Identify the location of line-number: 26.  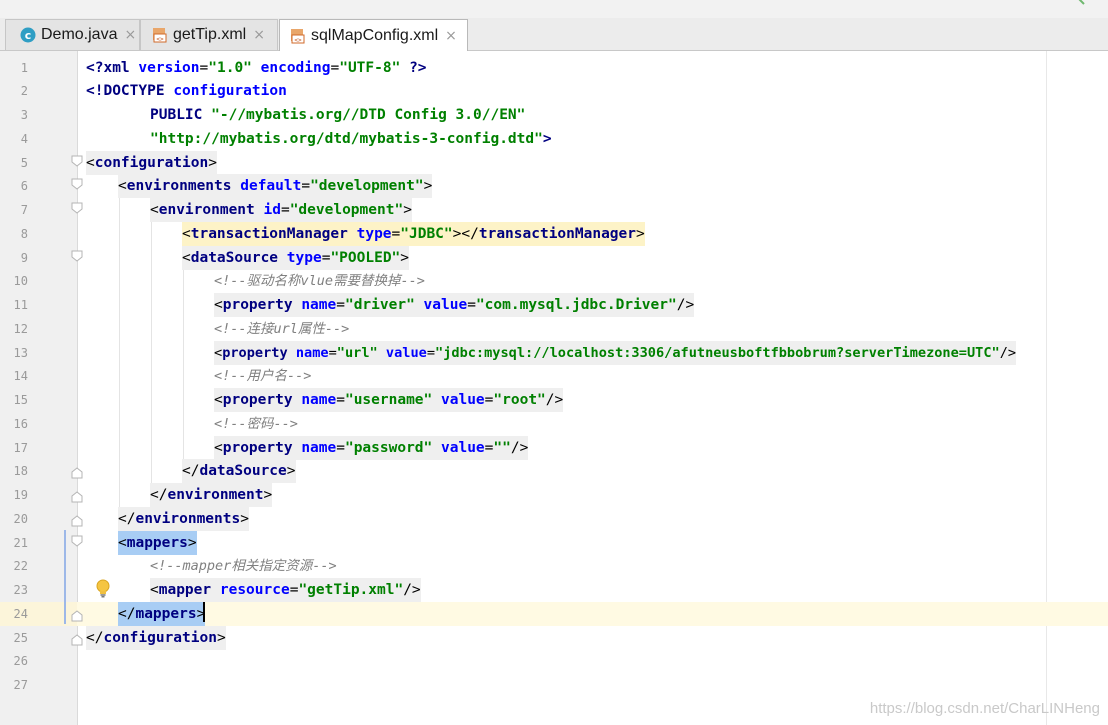
(20, 661).